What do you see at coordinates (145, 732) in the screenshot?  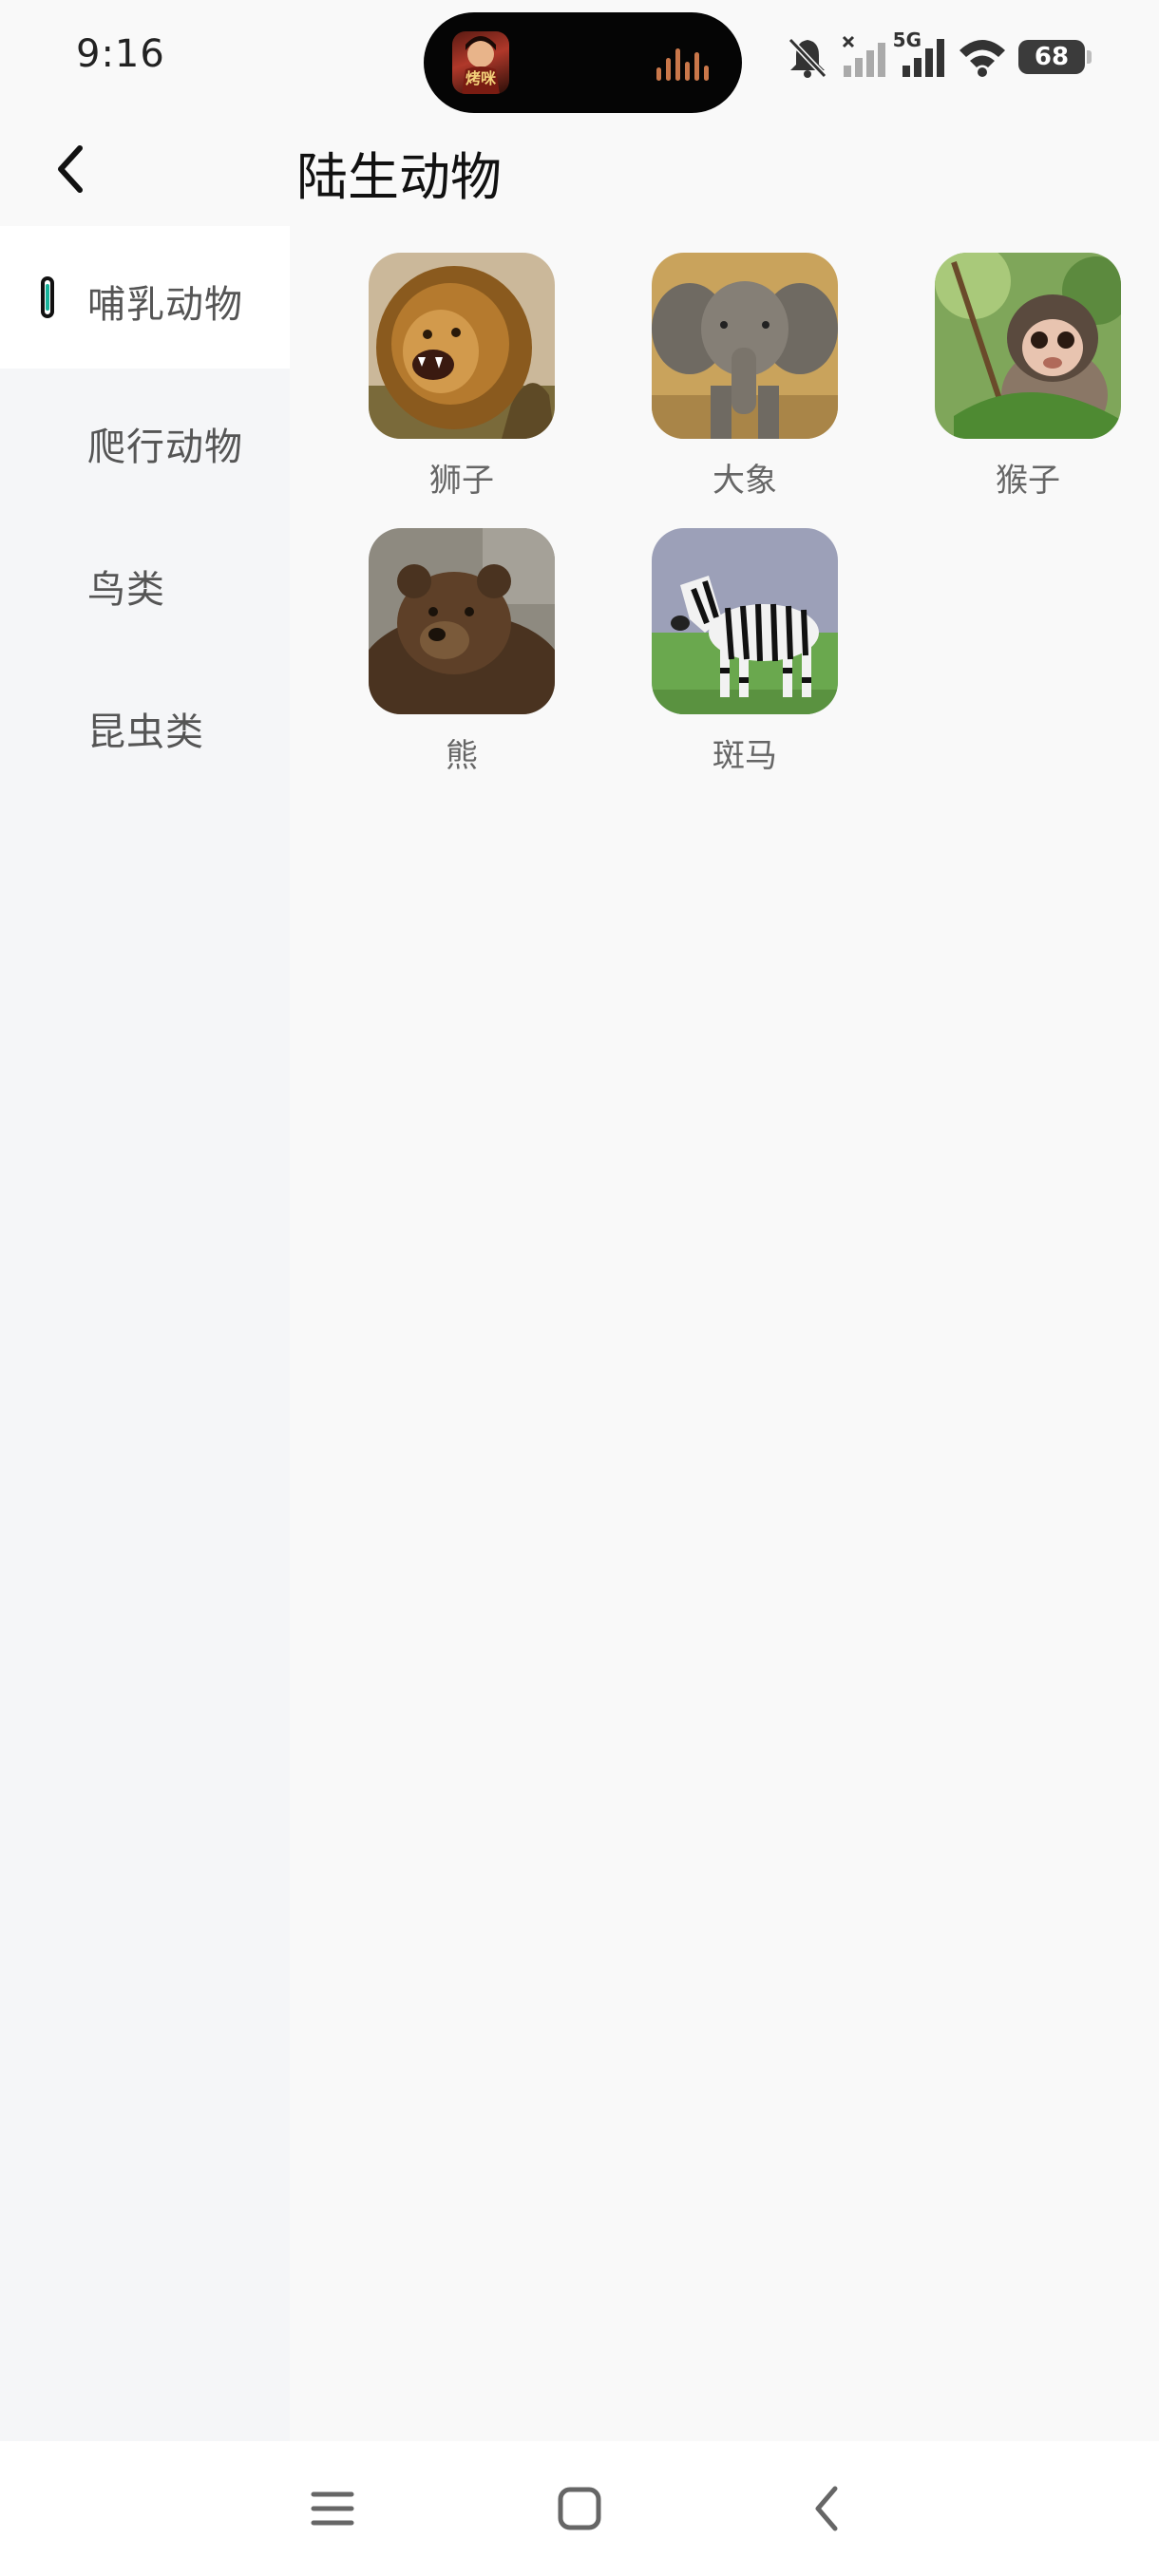 I see `sidebar-item-label: 昆虫类` at bounding box center [145, 732].